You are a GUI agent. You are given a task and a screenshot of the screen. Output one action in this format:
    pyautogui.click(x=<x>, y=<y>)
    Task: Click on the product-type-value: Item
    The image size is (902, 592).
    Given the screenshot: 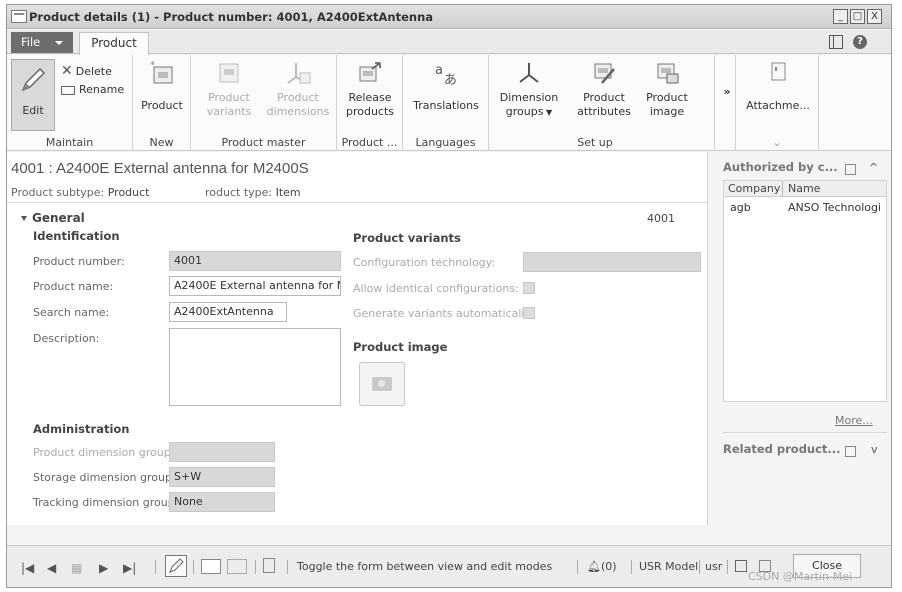 What is the action you would take?
    pyautogui.click(x=288, y=192)
    